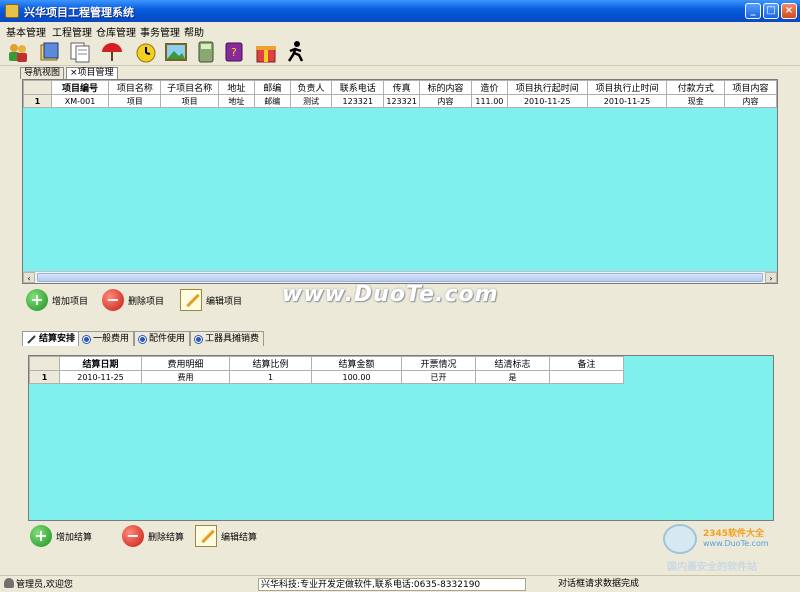  Describe the element at coordinates (239, 537) in the screenshot. I see `button-label: 编辑结算` at that location.